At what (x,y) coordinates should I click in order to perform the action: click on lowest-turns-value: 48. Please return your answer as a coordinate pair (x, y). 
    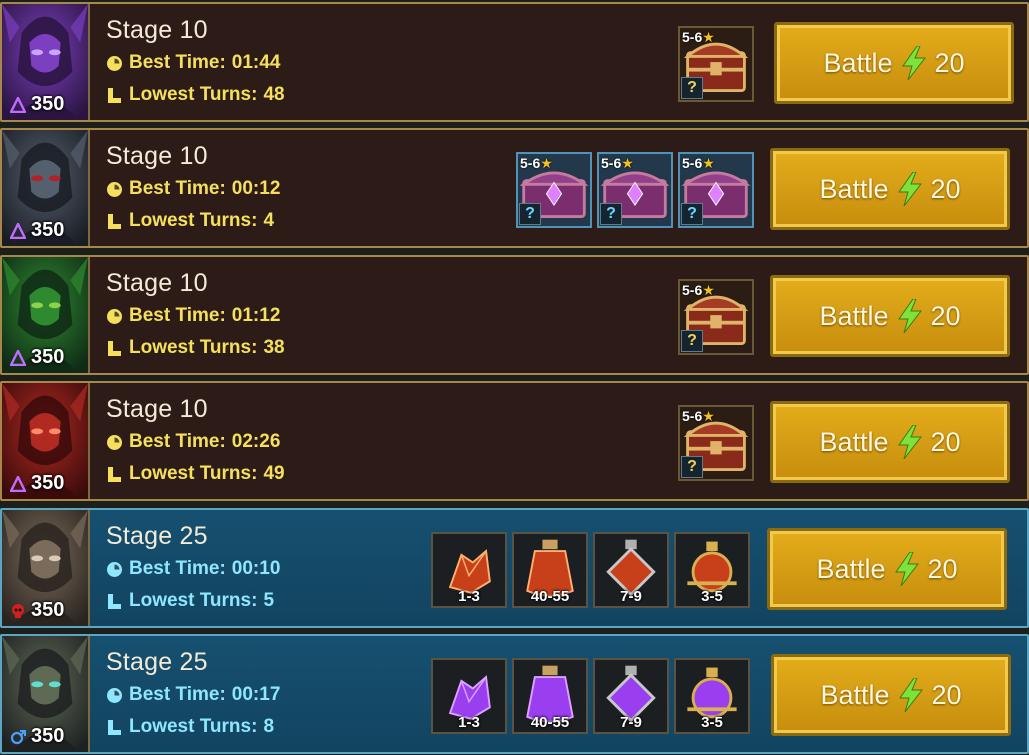
    Looking at the image, I should click on (274, 94).